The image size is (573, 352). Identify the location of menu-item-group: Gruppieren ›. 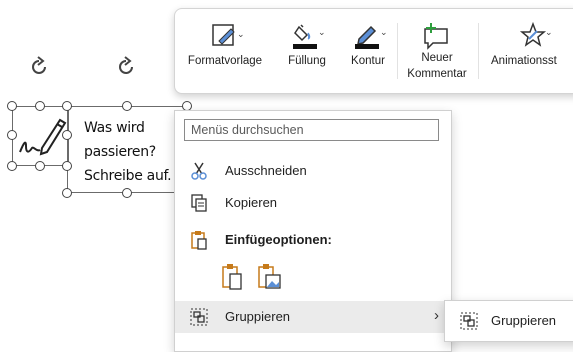
(313, 317).